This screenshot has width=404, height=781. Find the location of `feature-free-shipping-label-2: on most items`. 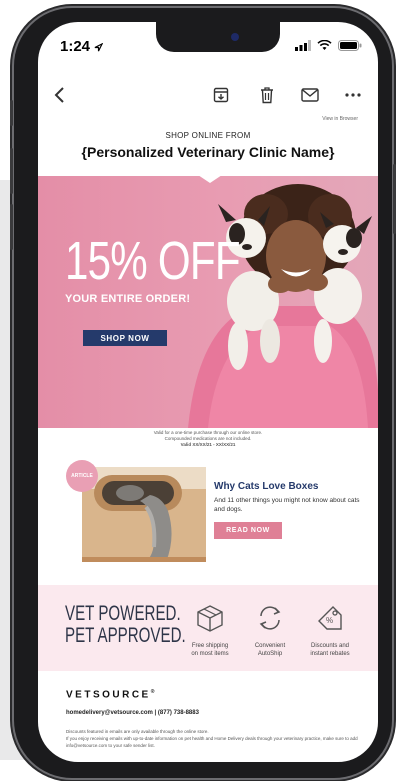

feature-free-shipping-label-2: on most items is located at coordinates (210, 654).